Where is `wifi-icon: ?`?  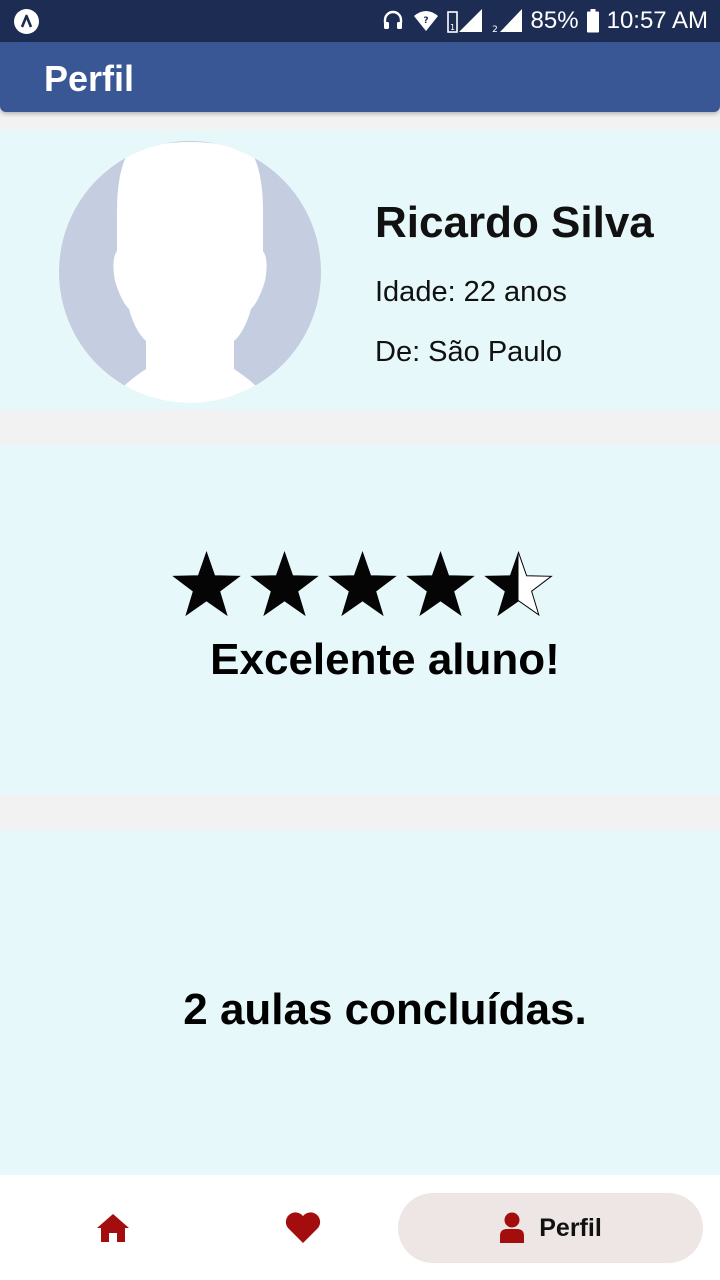
wifi-icon: ? is located at coordinates (426, 21).